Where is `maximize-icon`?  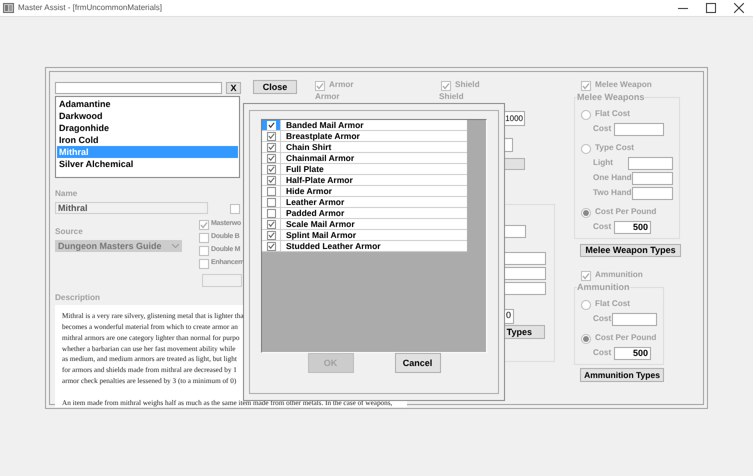
maximize-icon is located at coordinates (711, 8).